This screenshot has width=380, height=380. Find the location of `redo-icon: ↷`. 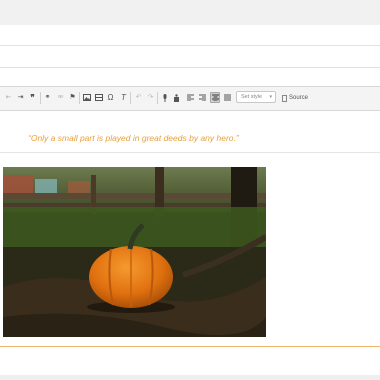

redo-icon: ↷ is located at coordinates (150, 97).